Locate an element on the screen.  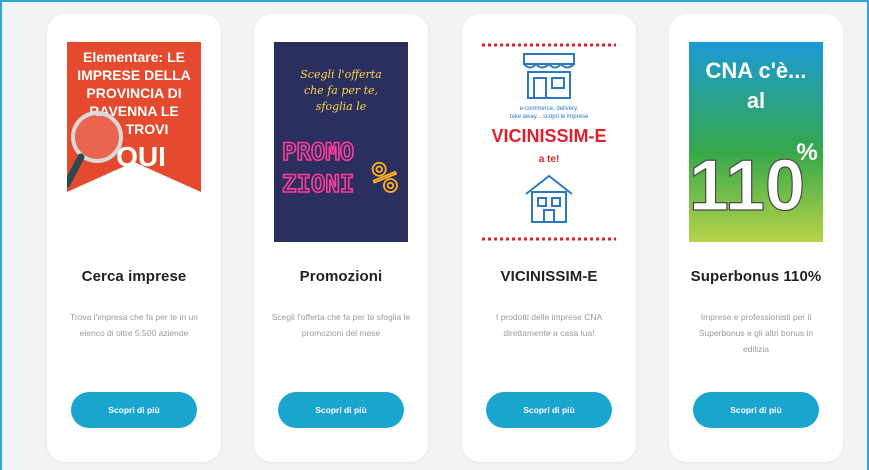
svg-text: ZIONI is located at coordinates (318, 184).